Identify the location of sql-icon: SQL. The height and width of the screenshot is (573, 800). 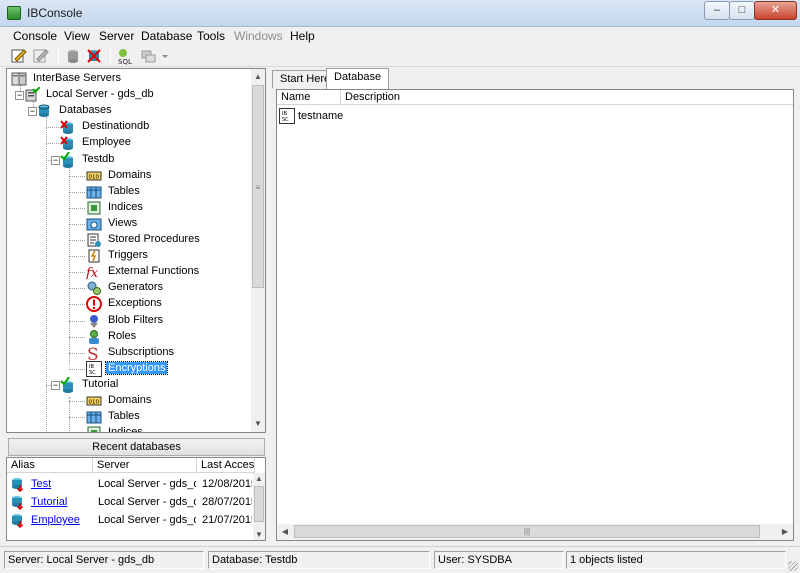
(125, 57).